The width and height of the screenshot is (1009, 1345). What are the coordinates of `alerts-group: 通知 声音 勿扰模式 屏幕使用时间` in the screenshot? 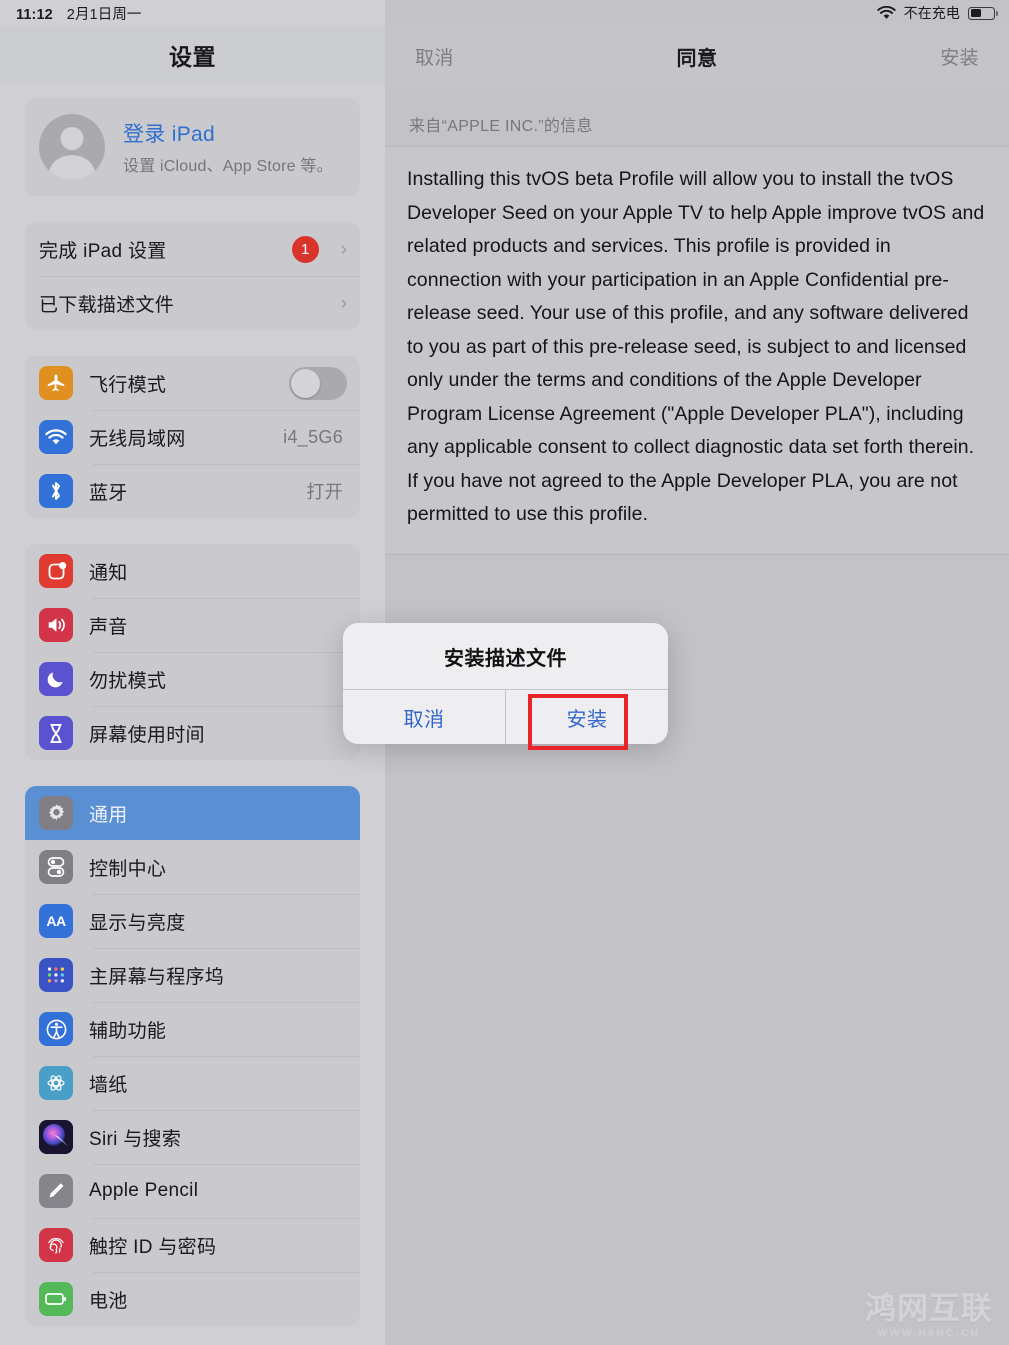 It's located at (192, 652).